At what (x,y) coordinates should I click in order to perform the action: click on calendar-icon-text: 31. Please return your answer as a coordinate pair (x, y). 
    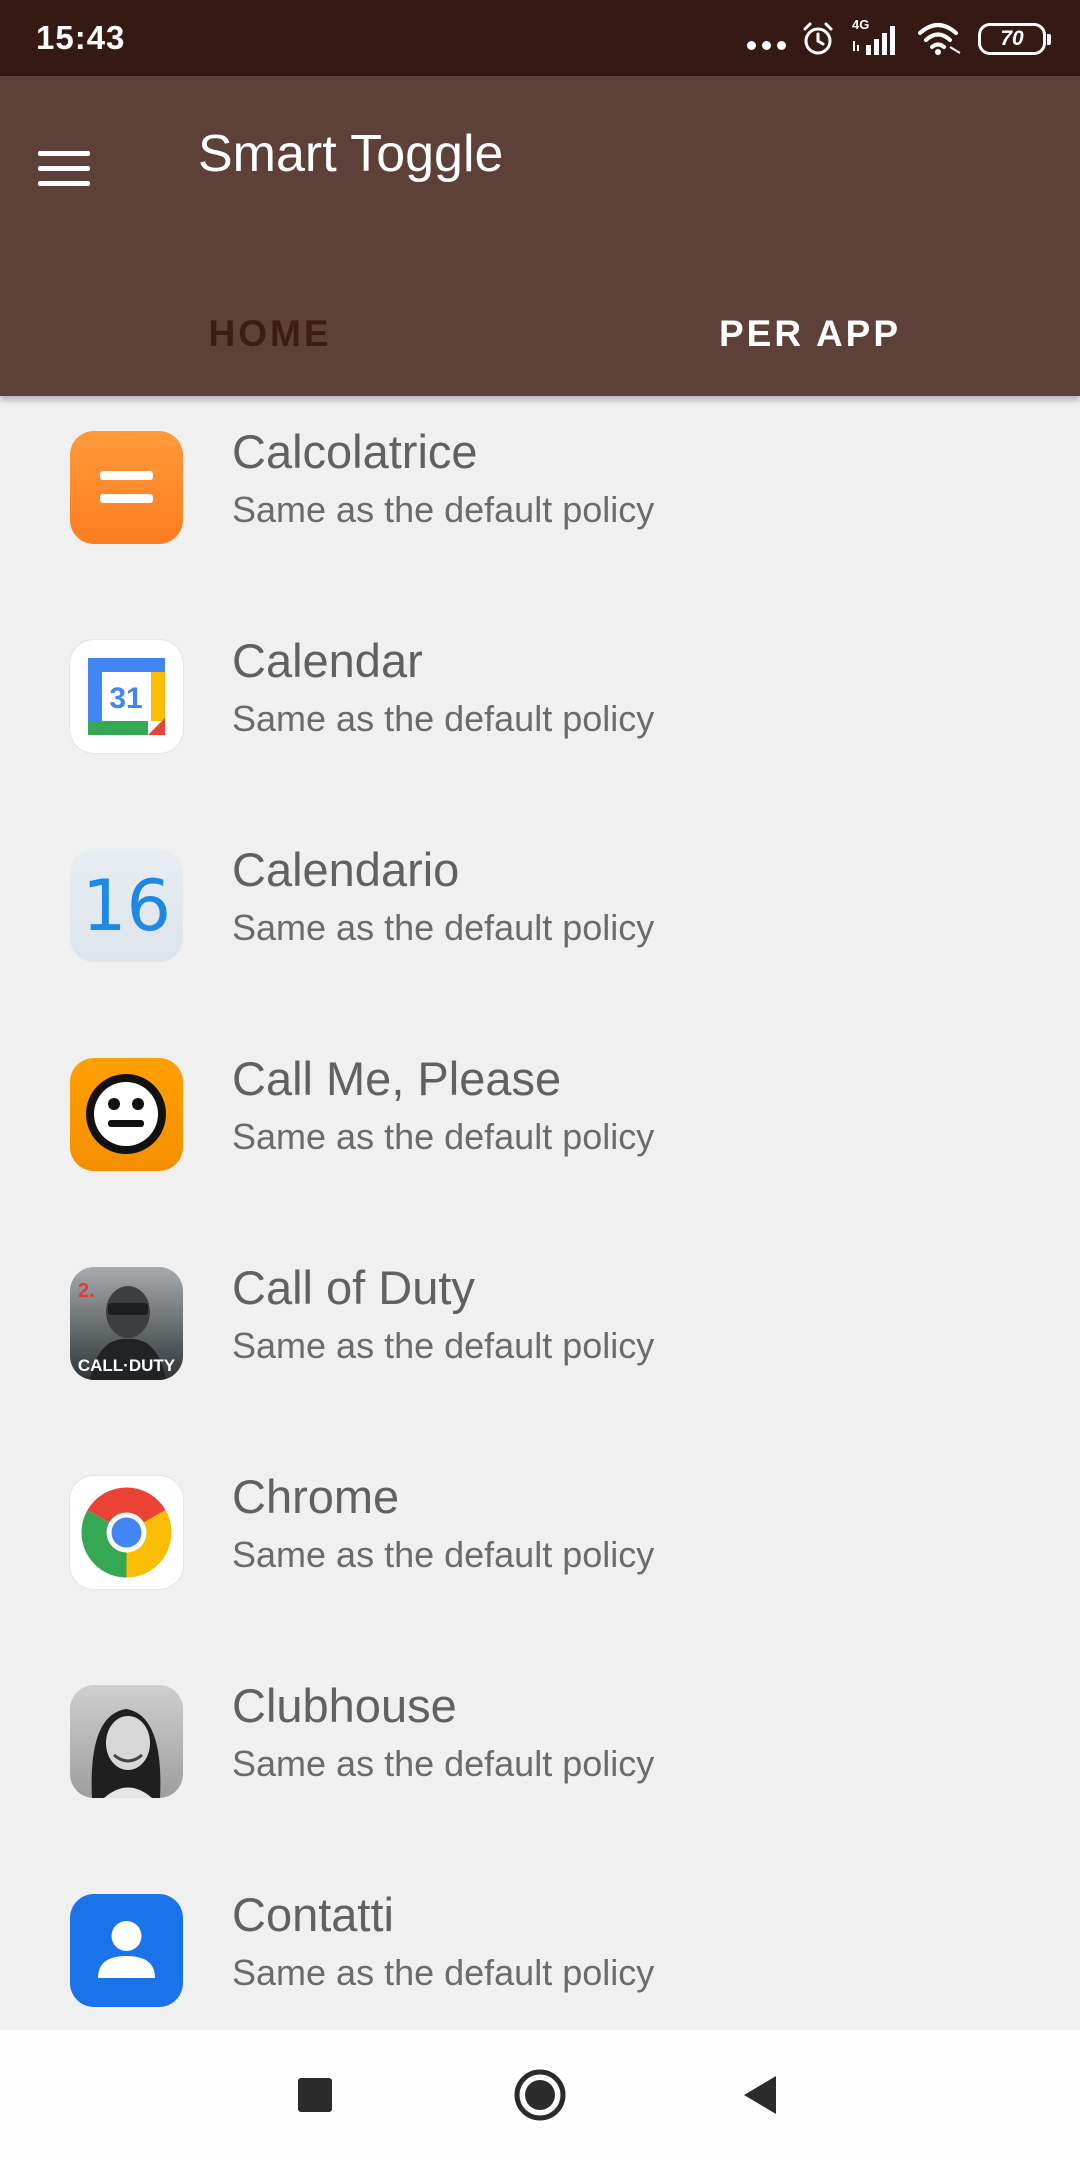
    Looking at the image, I should click on (125, 698).